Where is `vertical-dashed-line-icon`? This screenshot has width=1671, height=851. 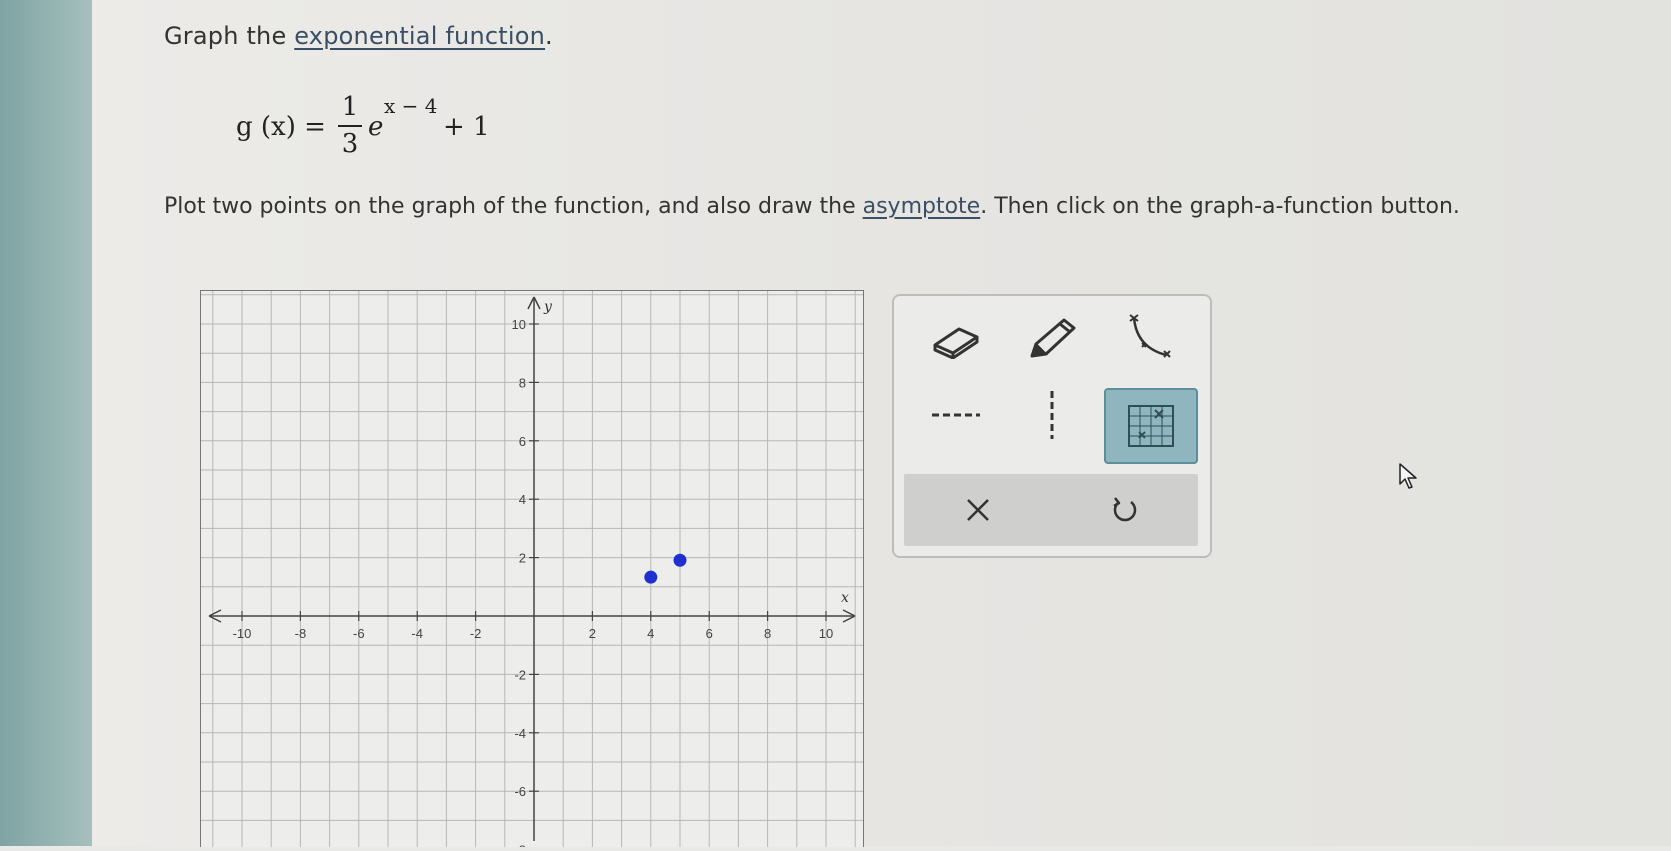
vertical-dashed-line-icon is located at coordinates (1052, 415).